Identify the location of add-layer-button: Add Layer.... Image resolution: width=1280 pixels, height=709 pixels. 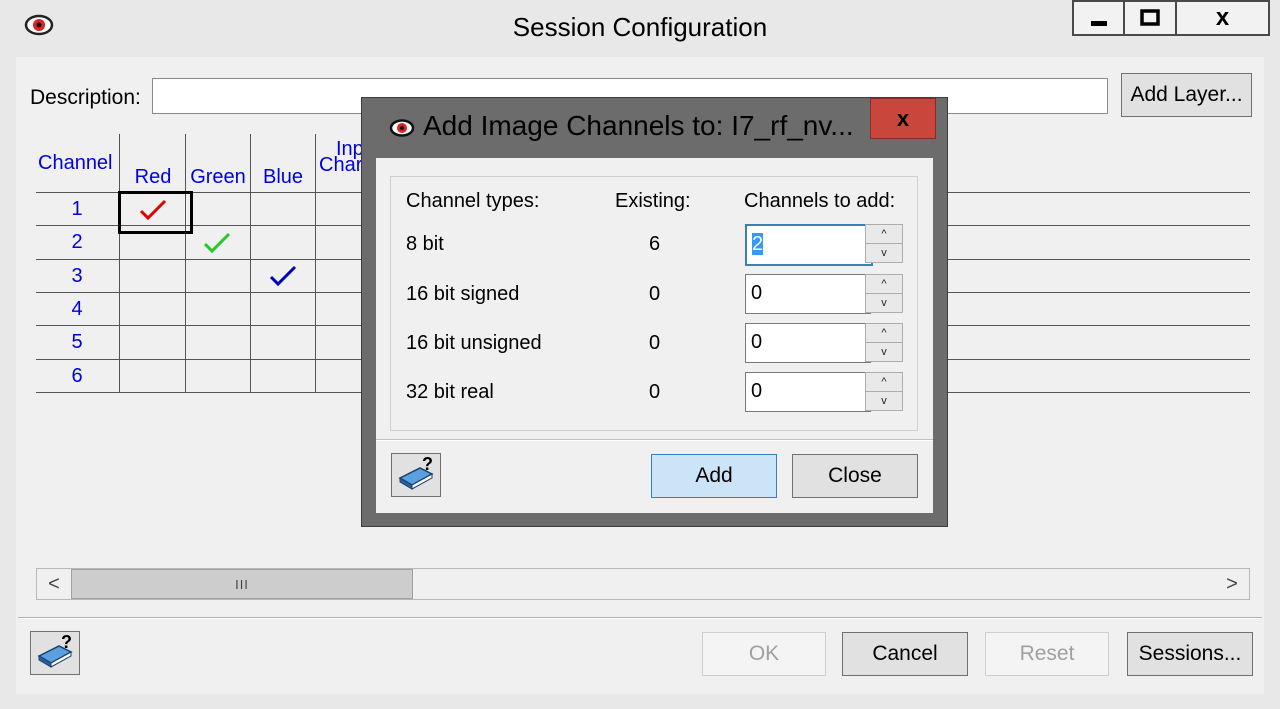
(1186, 95).